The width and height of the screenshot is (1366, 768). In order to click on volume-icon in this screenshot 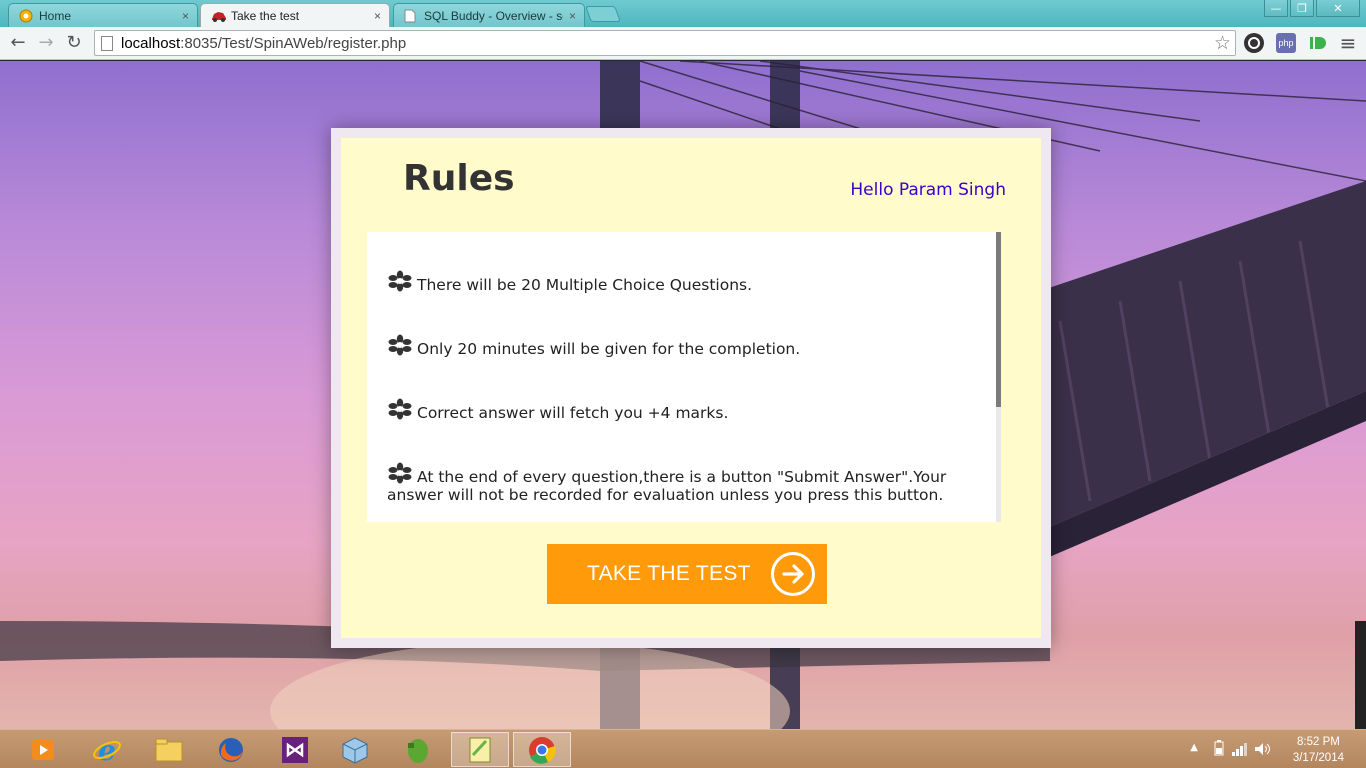, I will do `click(1263, 750)`.